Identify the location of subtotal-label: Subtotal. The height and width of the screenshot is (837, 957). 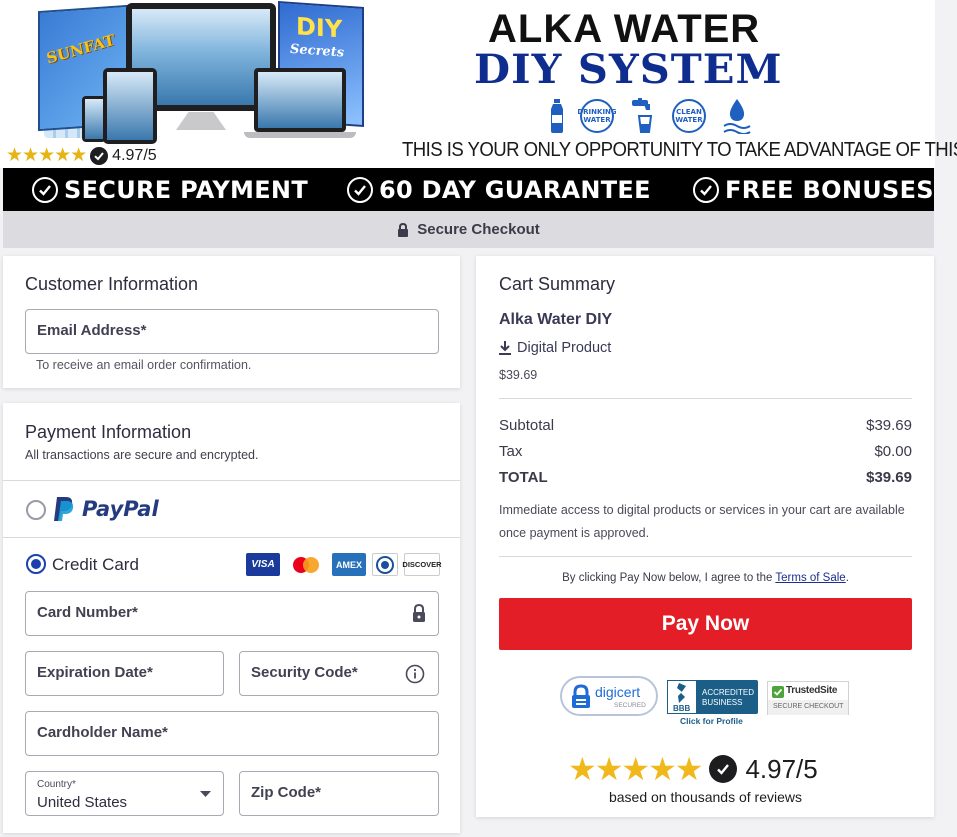
(527, 425).